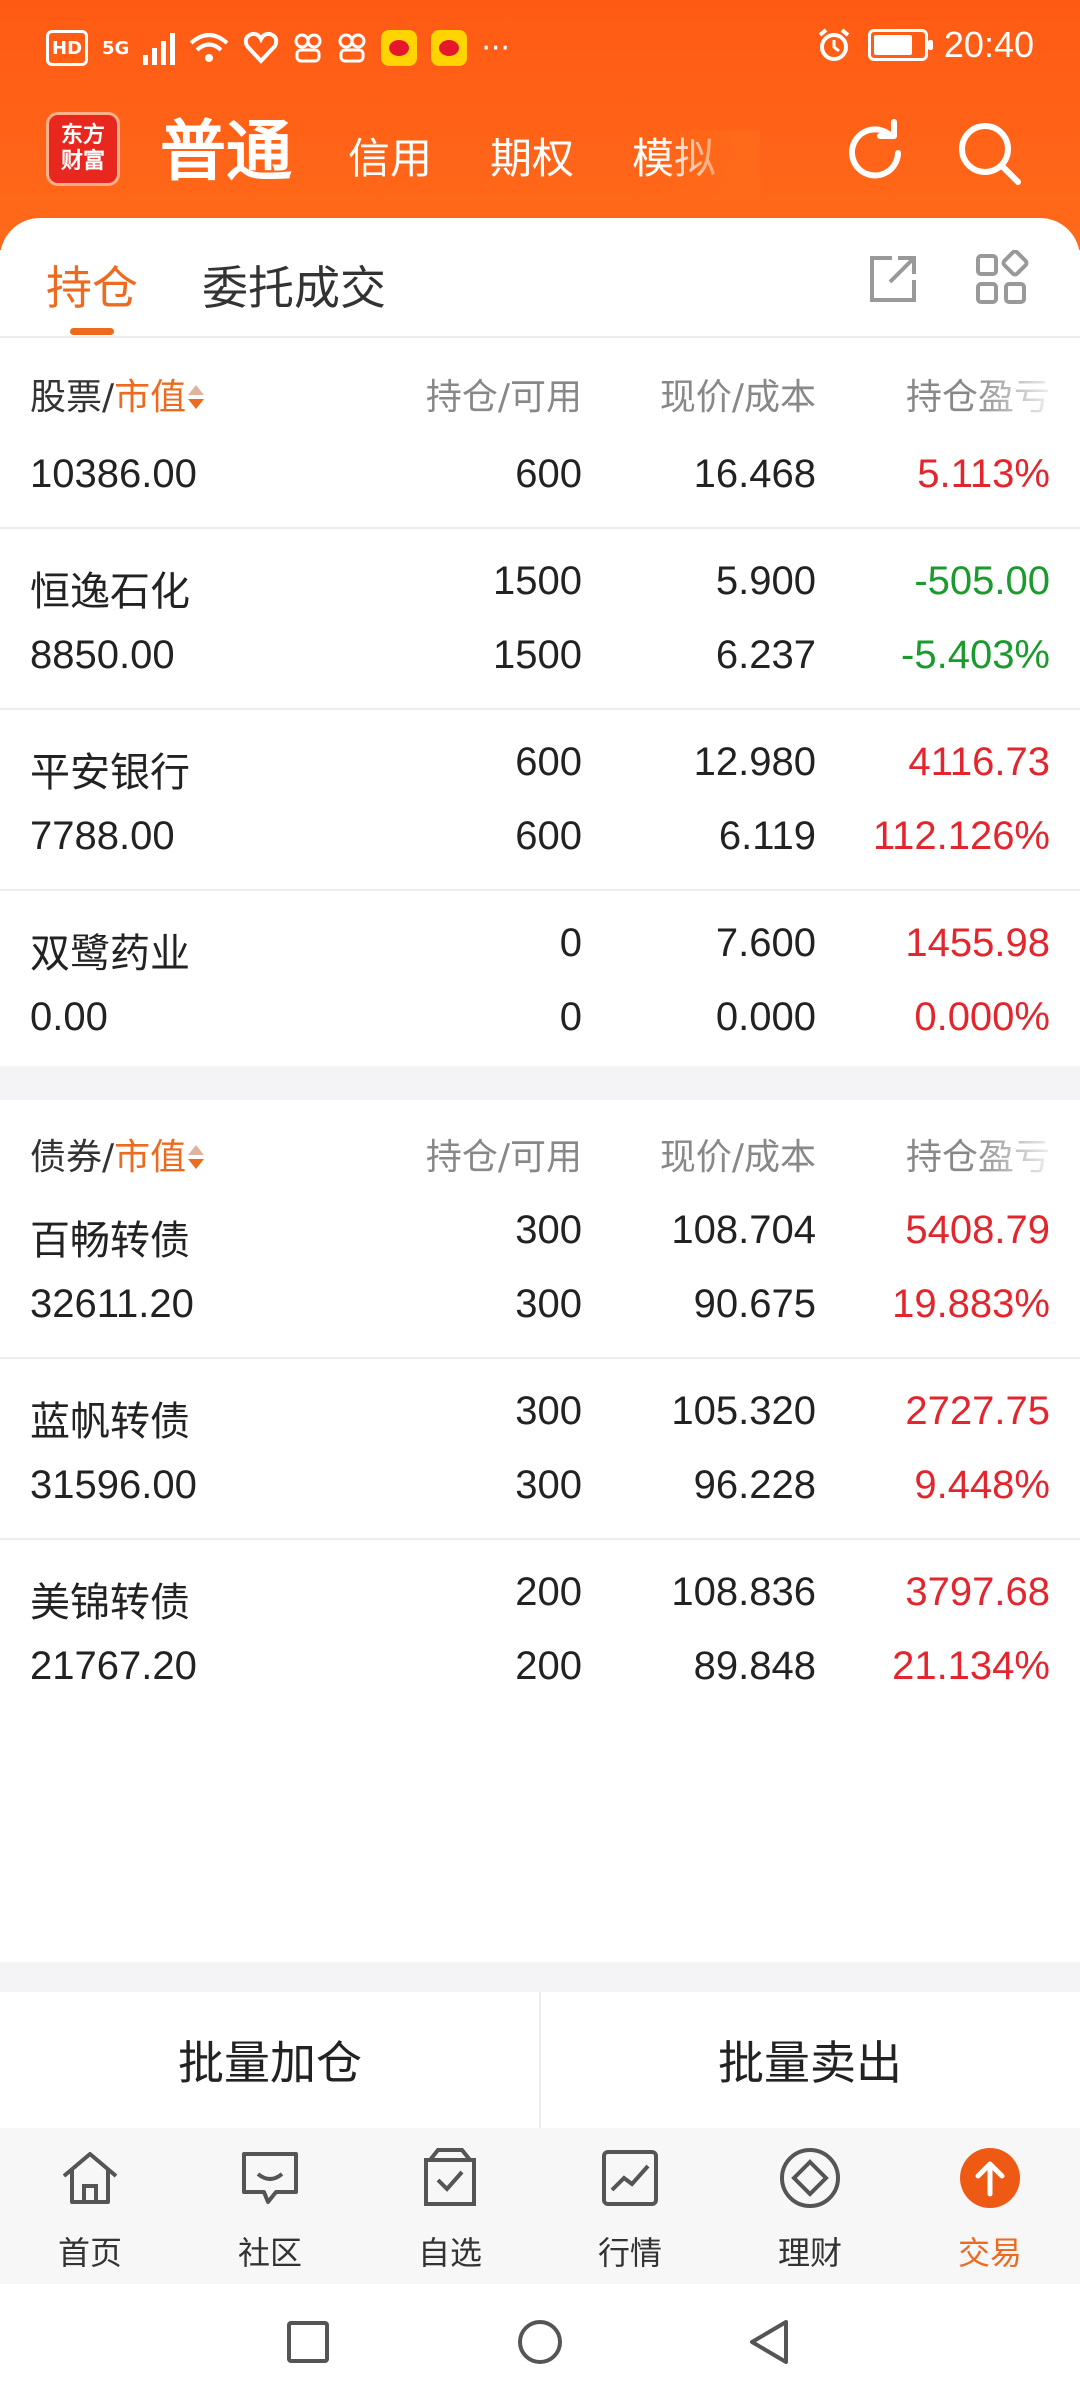 The height and width of the screenshot is (2400, 1080). I want to click on position-pl: 1455.98, so click(977, 943).